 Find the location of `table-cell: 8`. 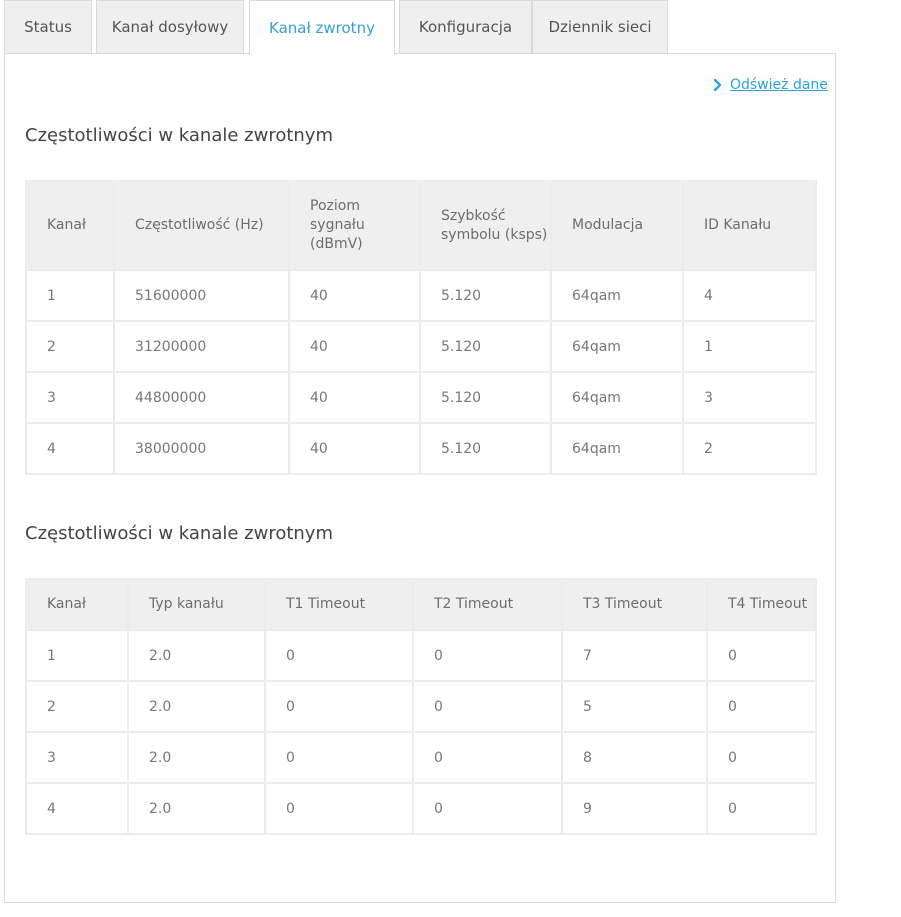

table-cell: 8 is located at coordinates (634, 757).